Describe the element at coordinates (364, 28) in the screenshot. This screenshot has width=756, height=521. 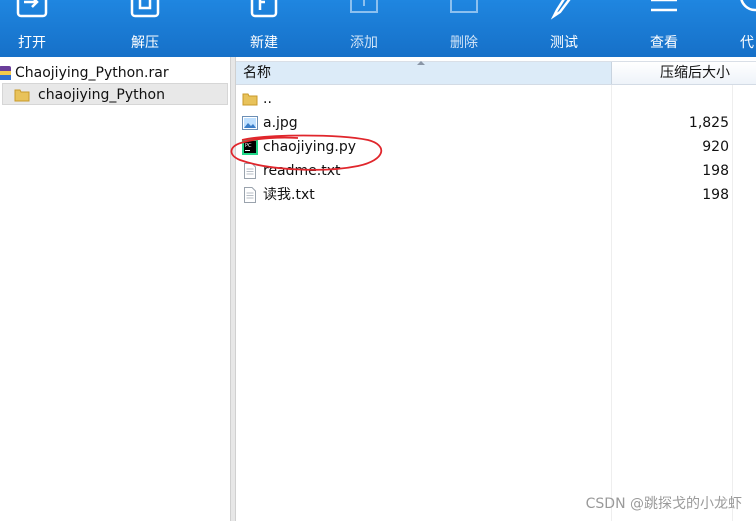
I see `add-button: 添加` at that location.